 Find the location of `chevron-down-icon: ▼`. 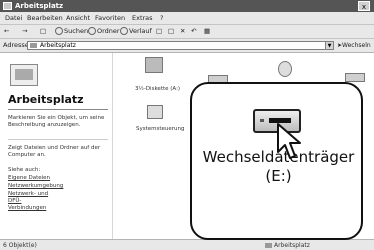

chevron-down-icon: ▼ is located at coordinates (329, 45).